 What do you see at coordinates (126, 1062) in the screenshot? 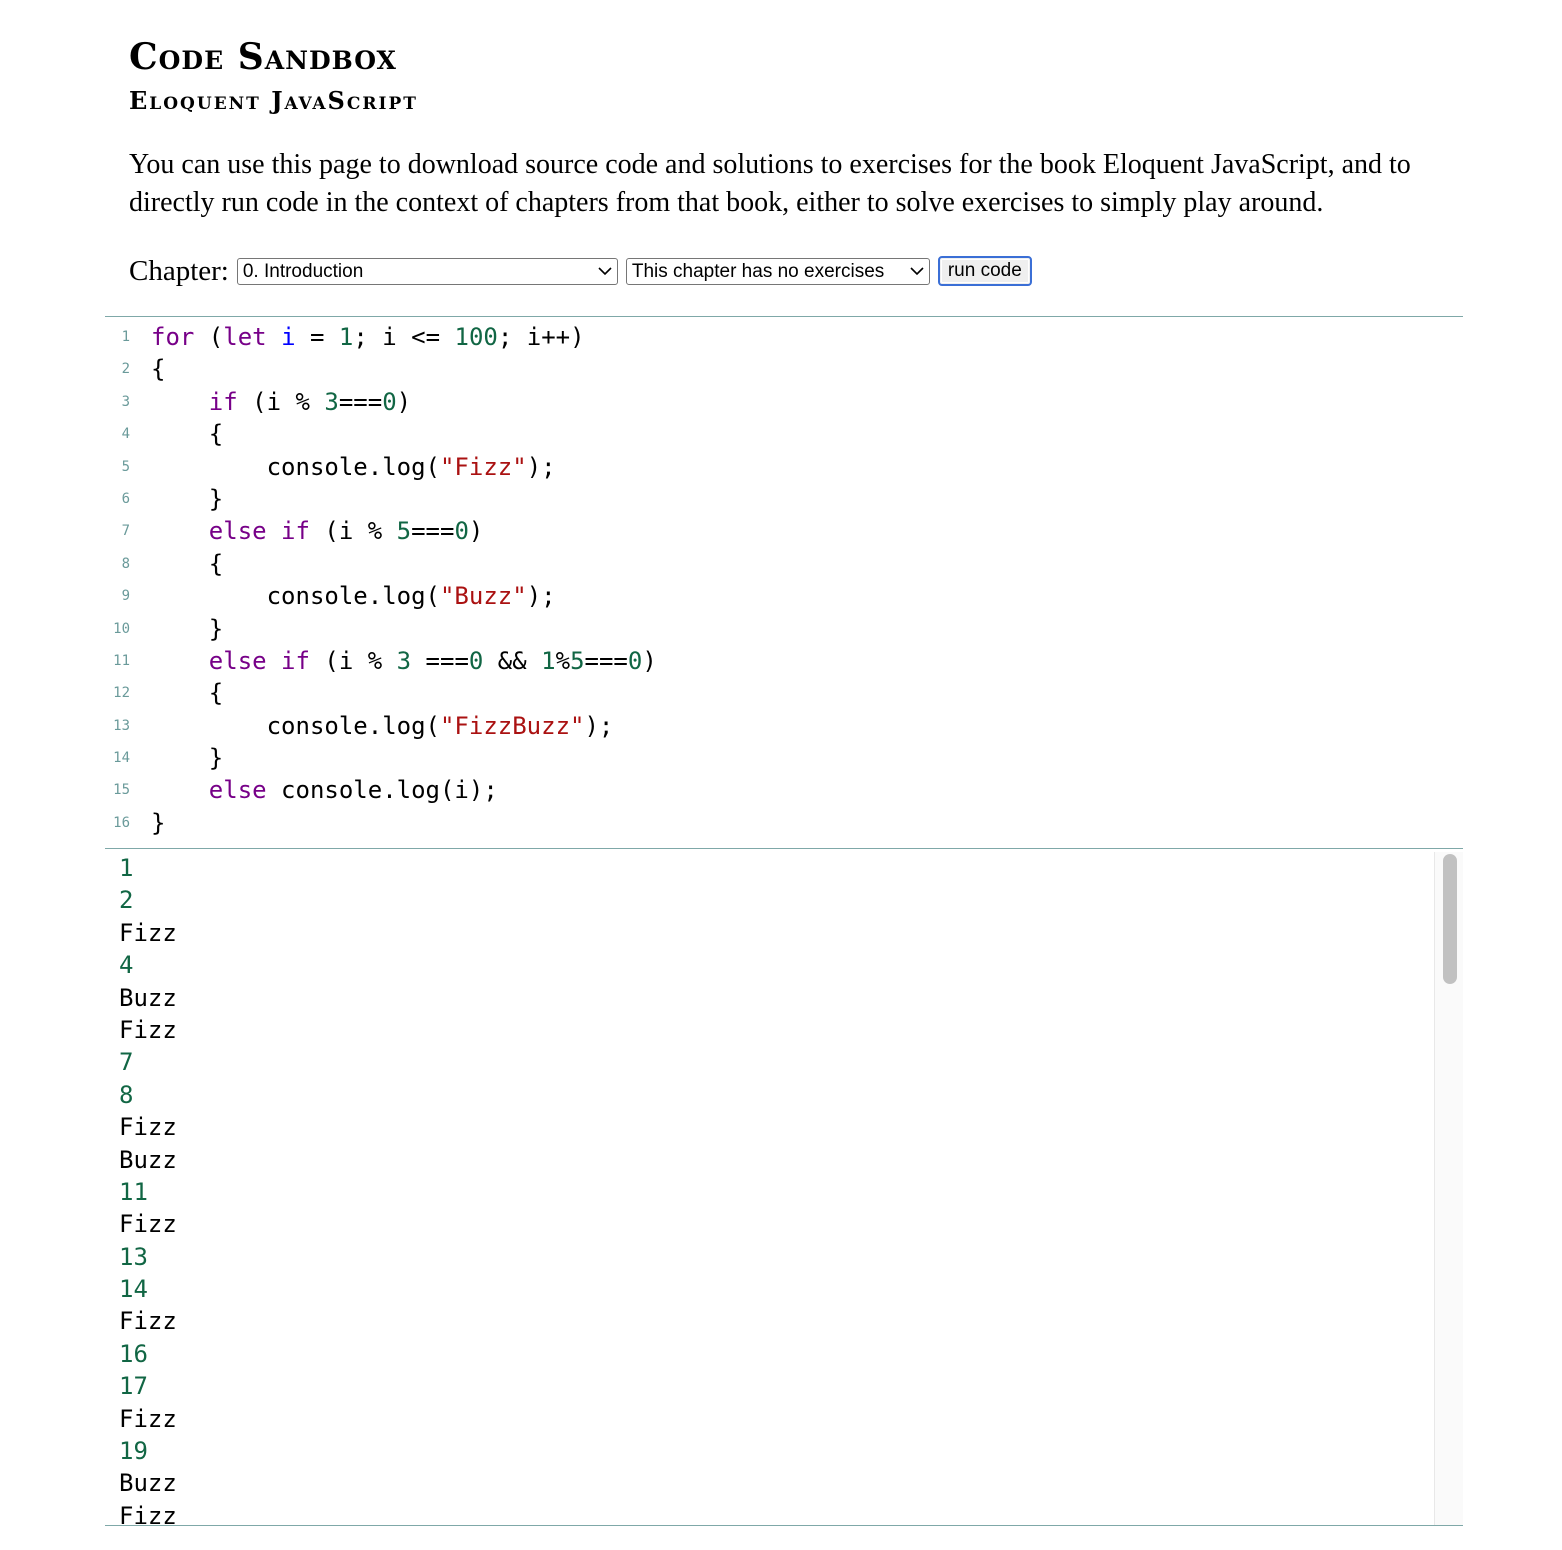
I see `output-line: 7` at bounding box center [126, 1062].